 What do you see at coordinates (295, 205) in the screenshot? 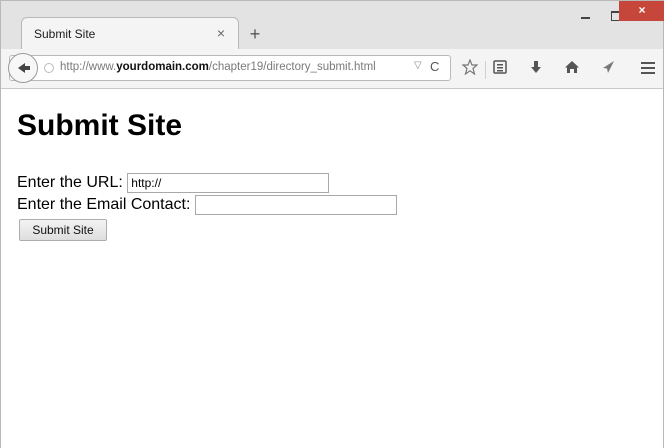
I see `email-input` at bounding box center [295, 205].